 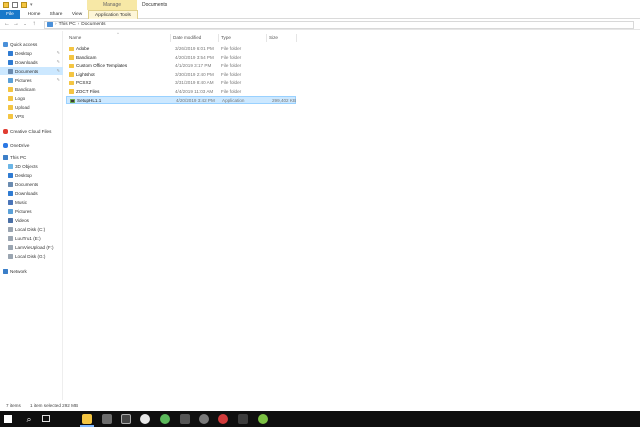 What do you see at coordinates (34, 271) in the screenshot?
I see `sidebar-item-network: Network` at bounding box center [34, 271].